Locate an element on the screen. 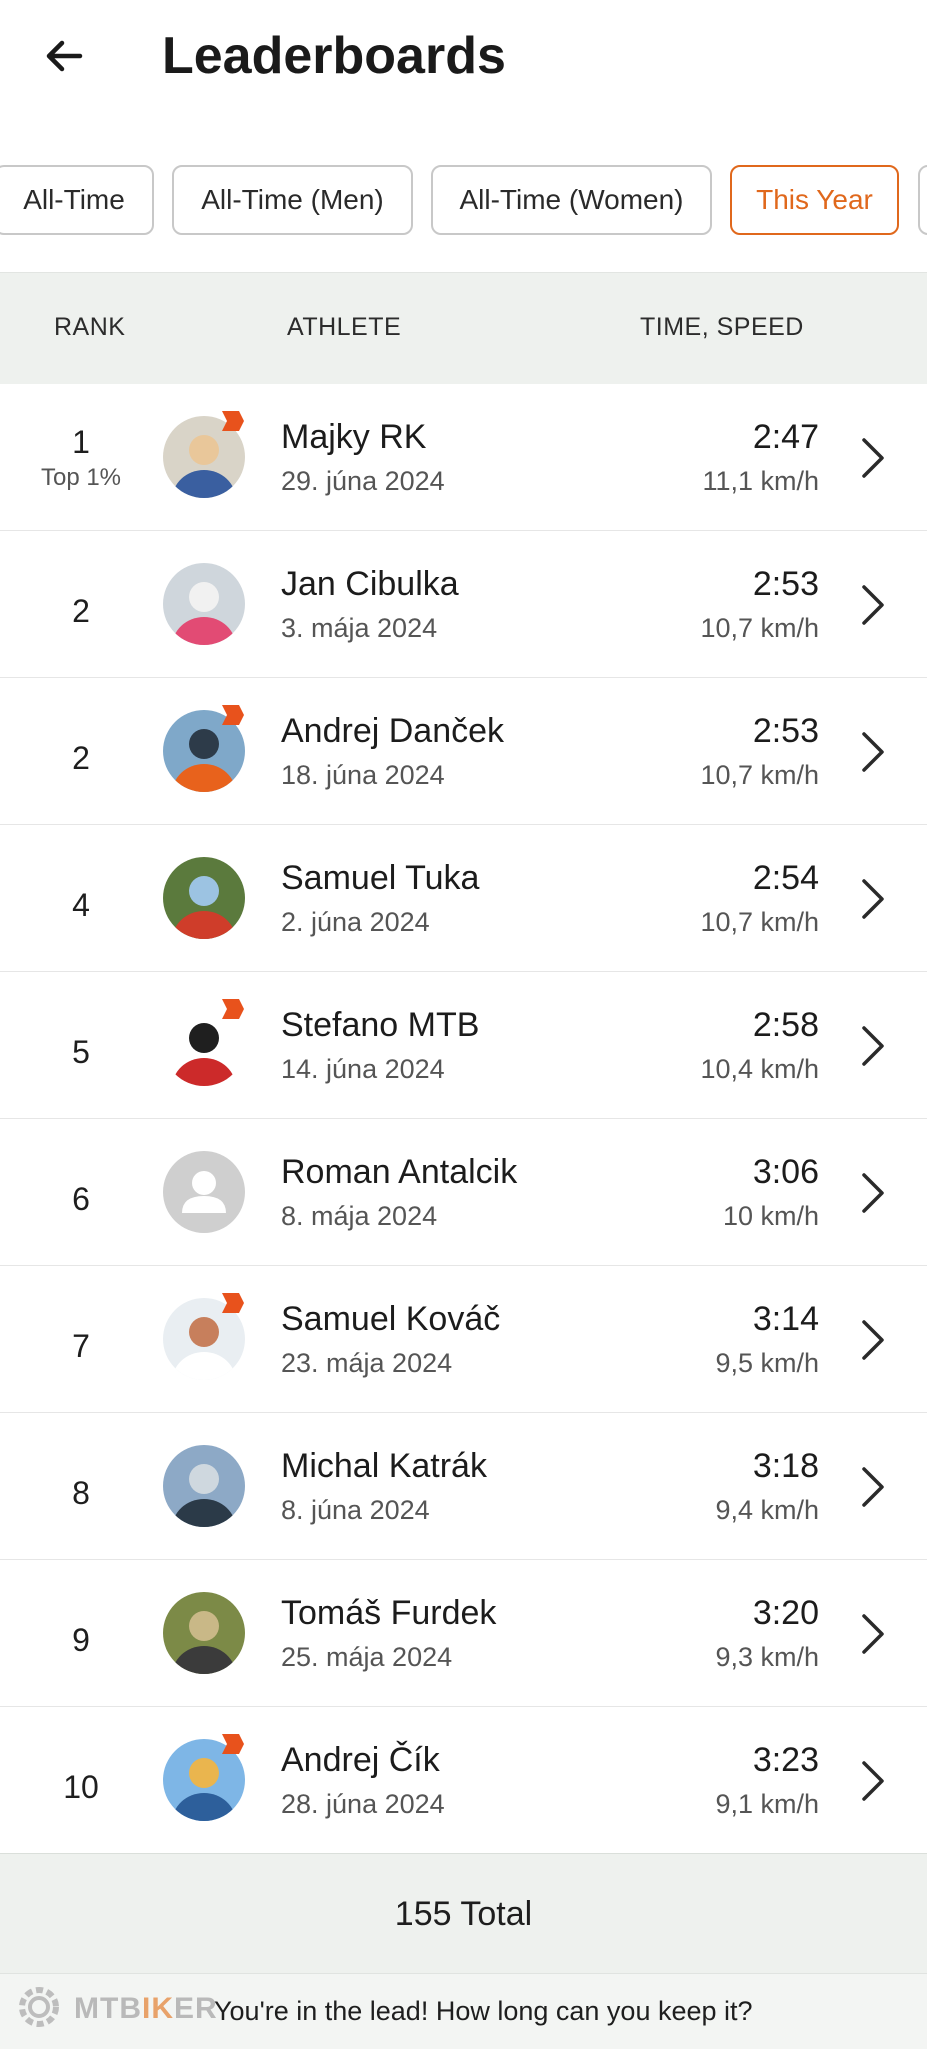  effort-time: 3:23 is located at coordinates (785, 1760).